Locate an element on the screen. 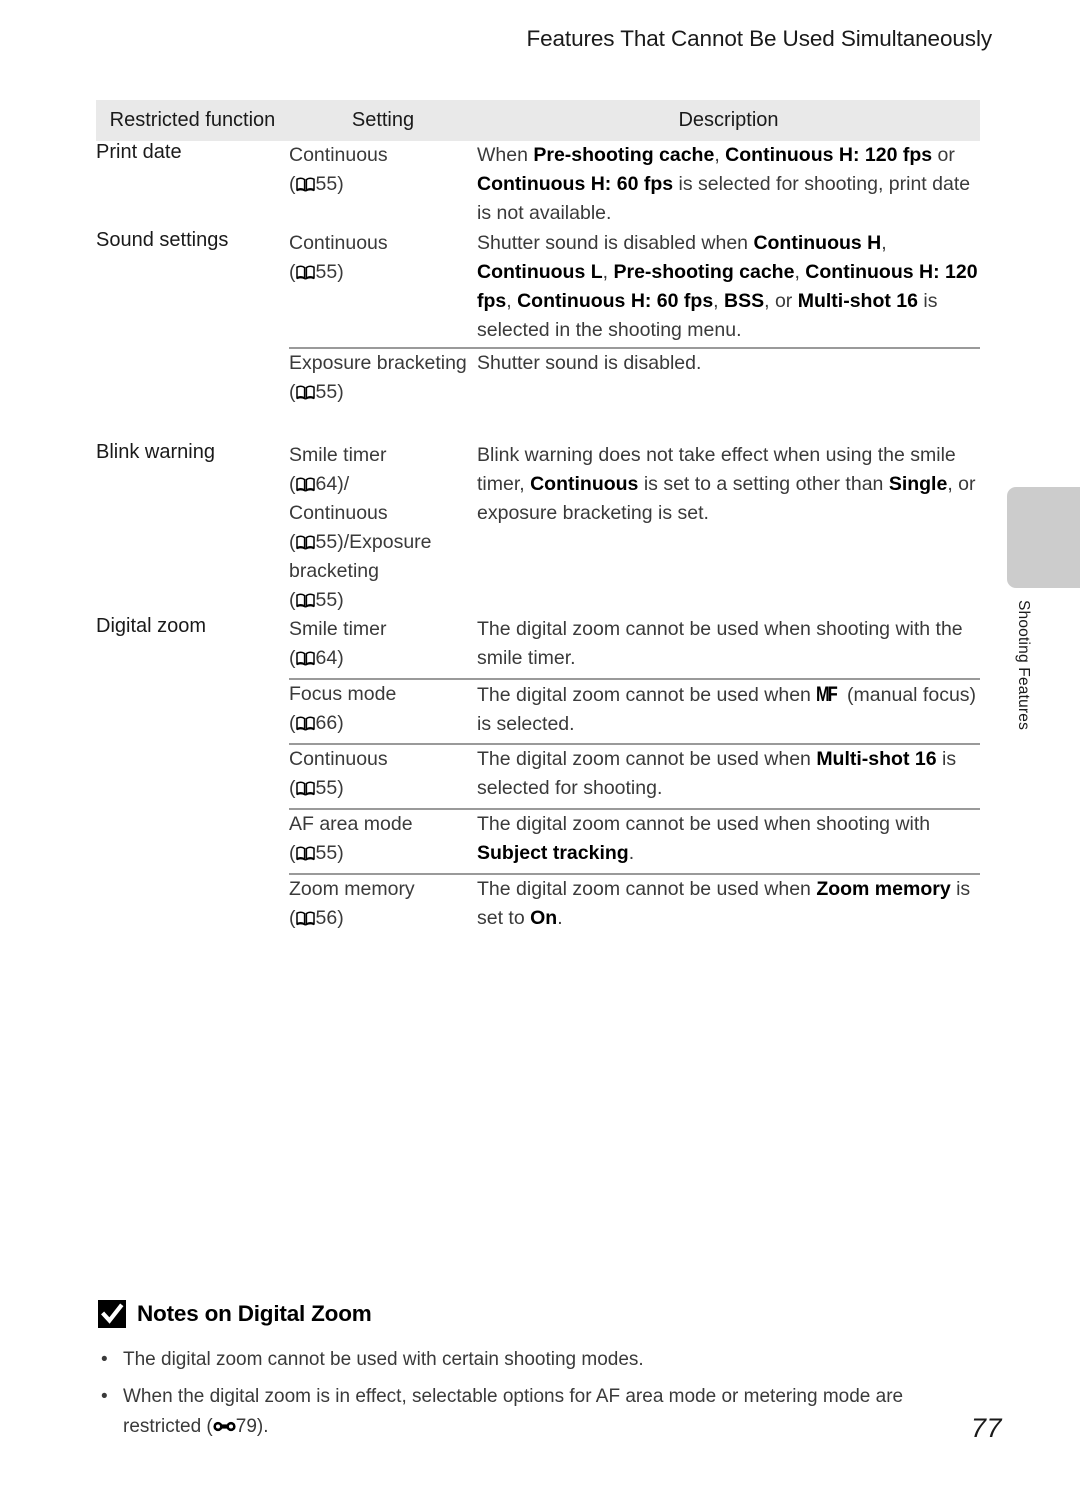 Image resolution: width=1080 pixels, height=1486 pixels. cell-description: Shutter sound is disabled. is located at coordinates (728, 394).